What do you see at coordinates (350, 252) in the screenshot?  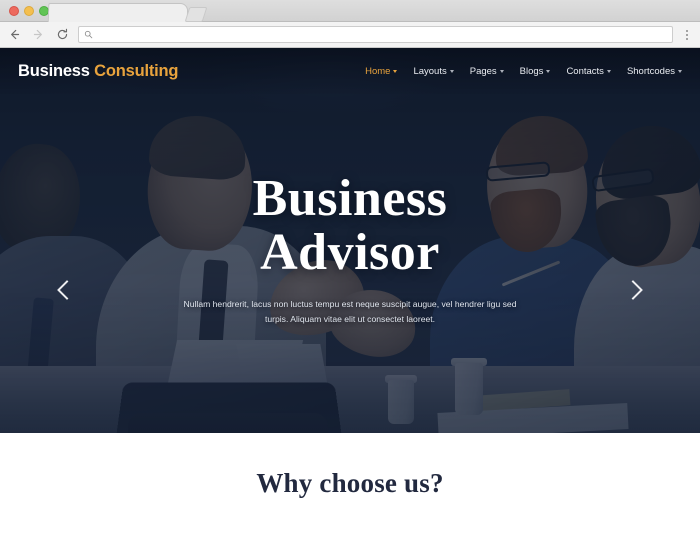 I see `hero-heading-line2: Advisor` at bounding box center [350, 252].